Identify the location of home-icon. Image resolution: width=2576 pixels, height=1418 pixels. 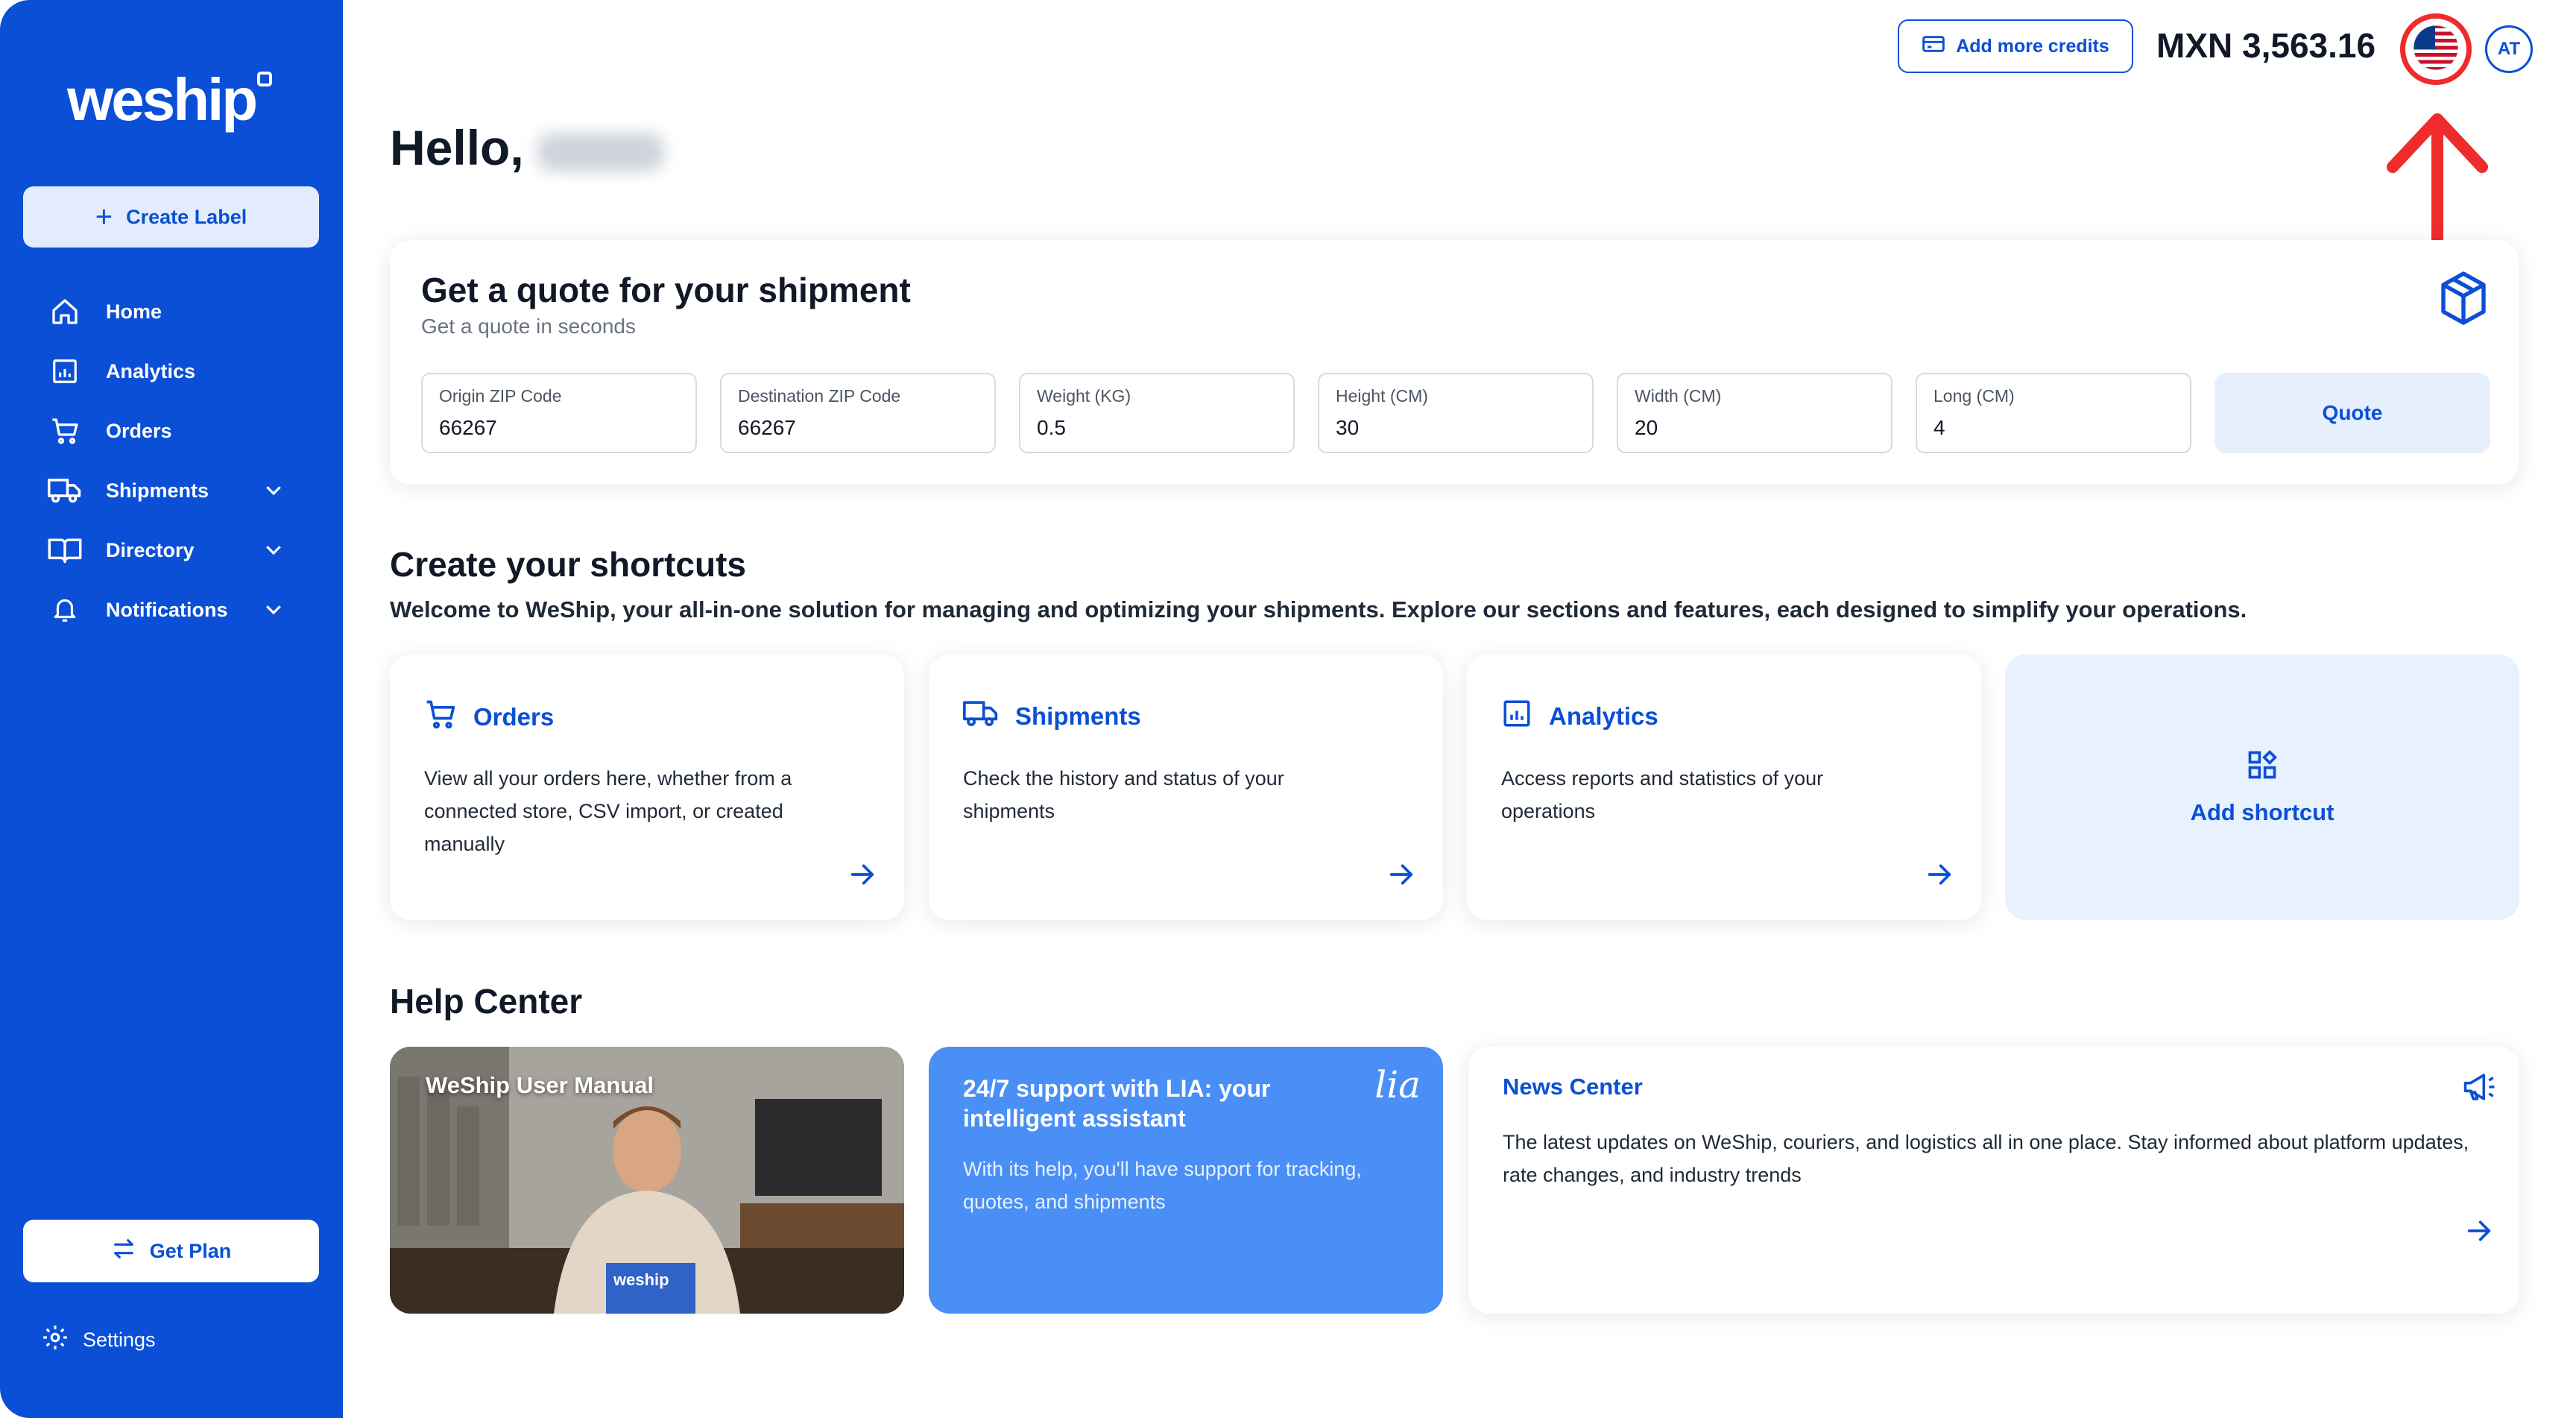
(64, 311).